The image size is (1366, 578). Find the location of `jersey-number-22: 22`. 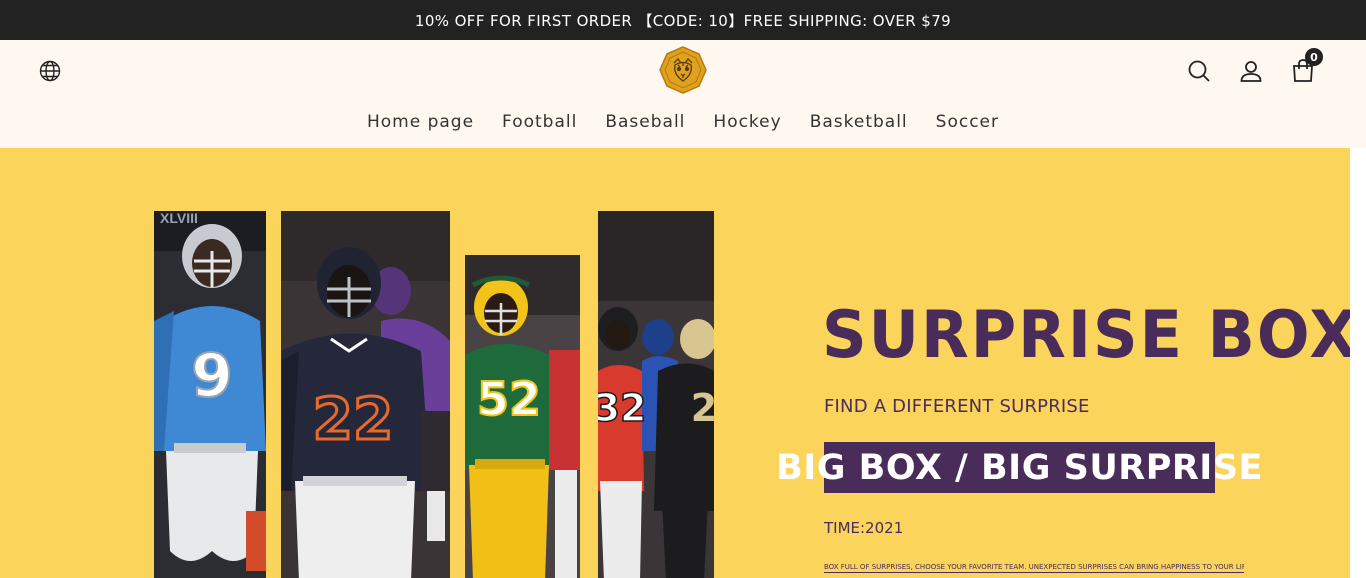

jersey-number-22: 22 is located at coordinates (353, 419).